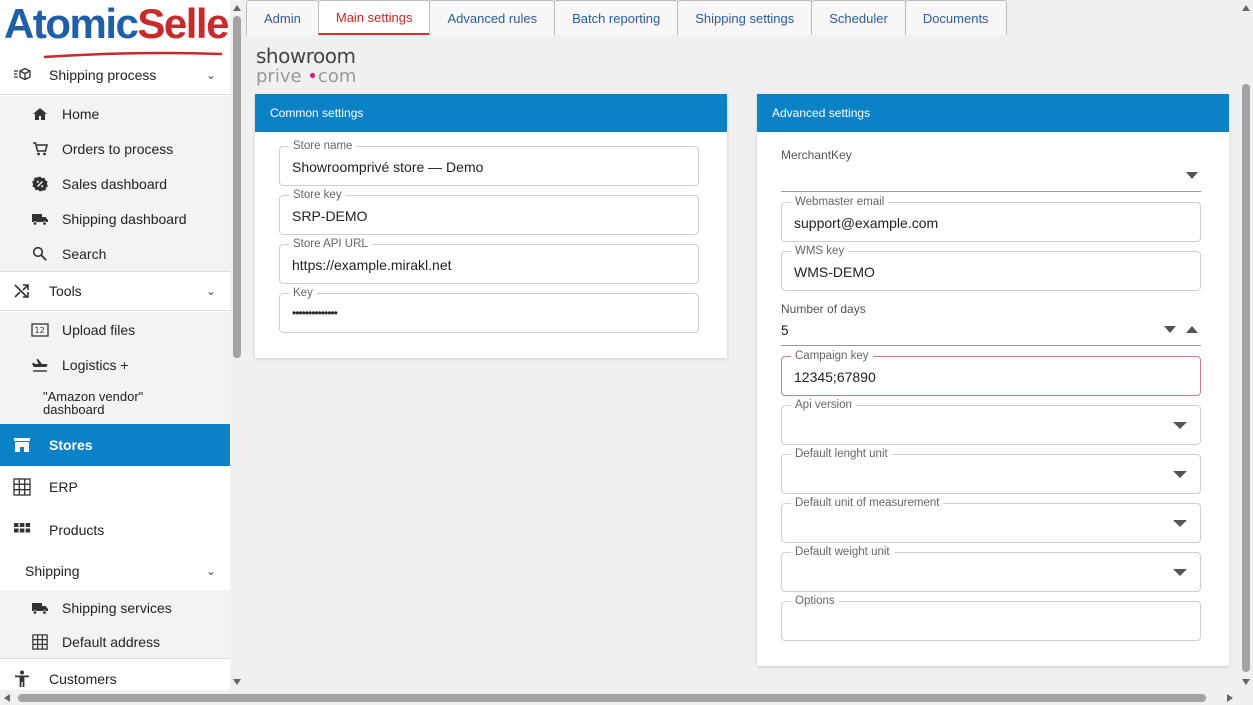  What do you see at coordinates (303, 293) in the screenshot?
I see `key-label: Key` at bounding box center [303, 293].